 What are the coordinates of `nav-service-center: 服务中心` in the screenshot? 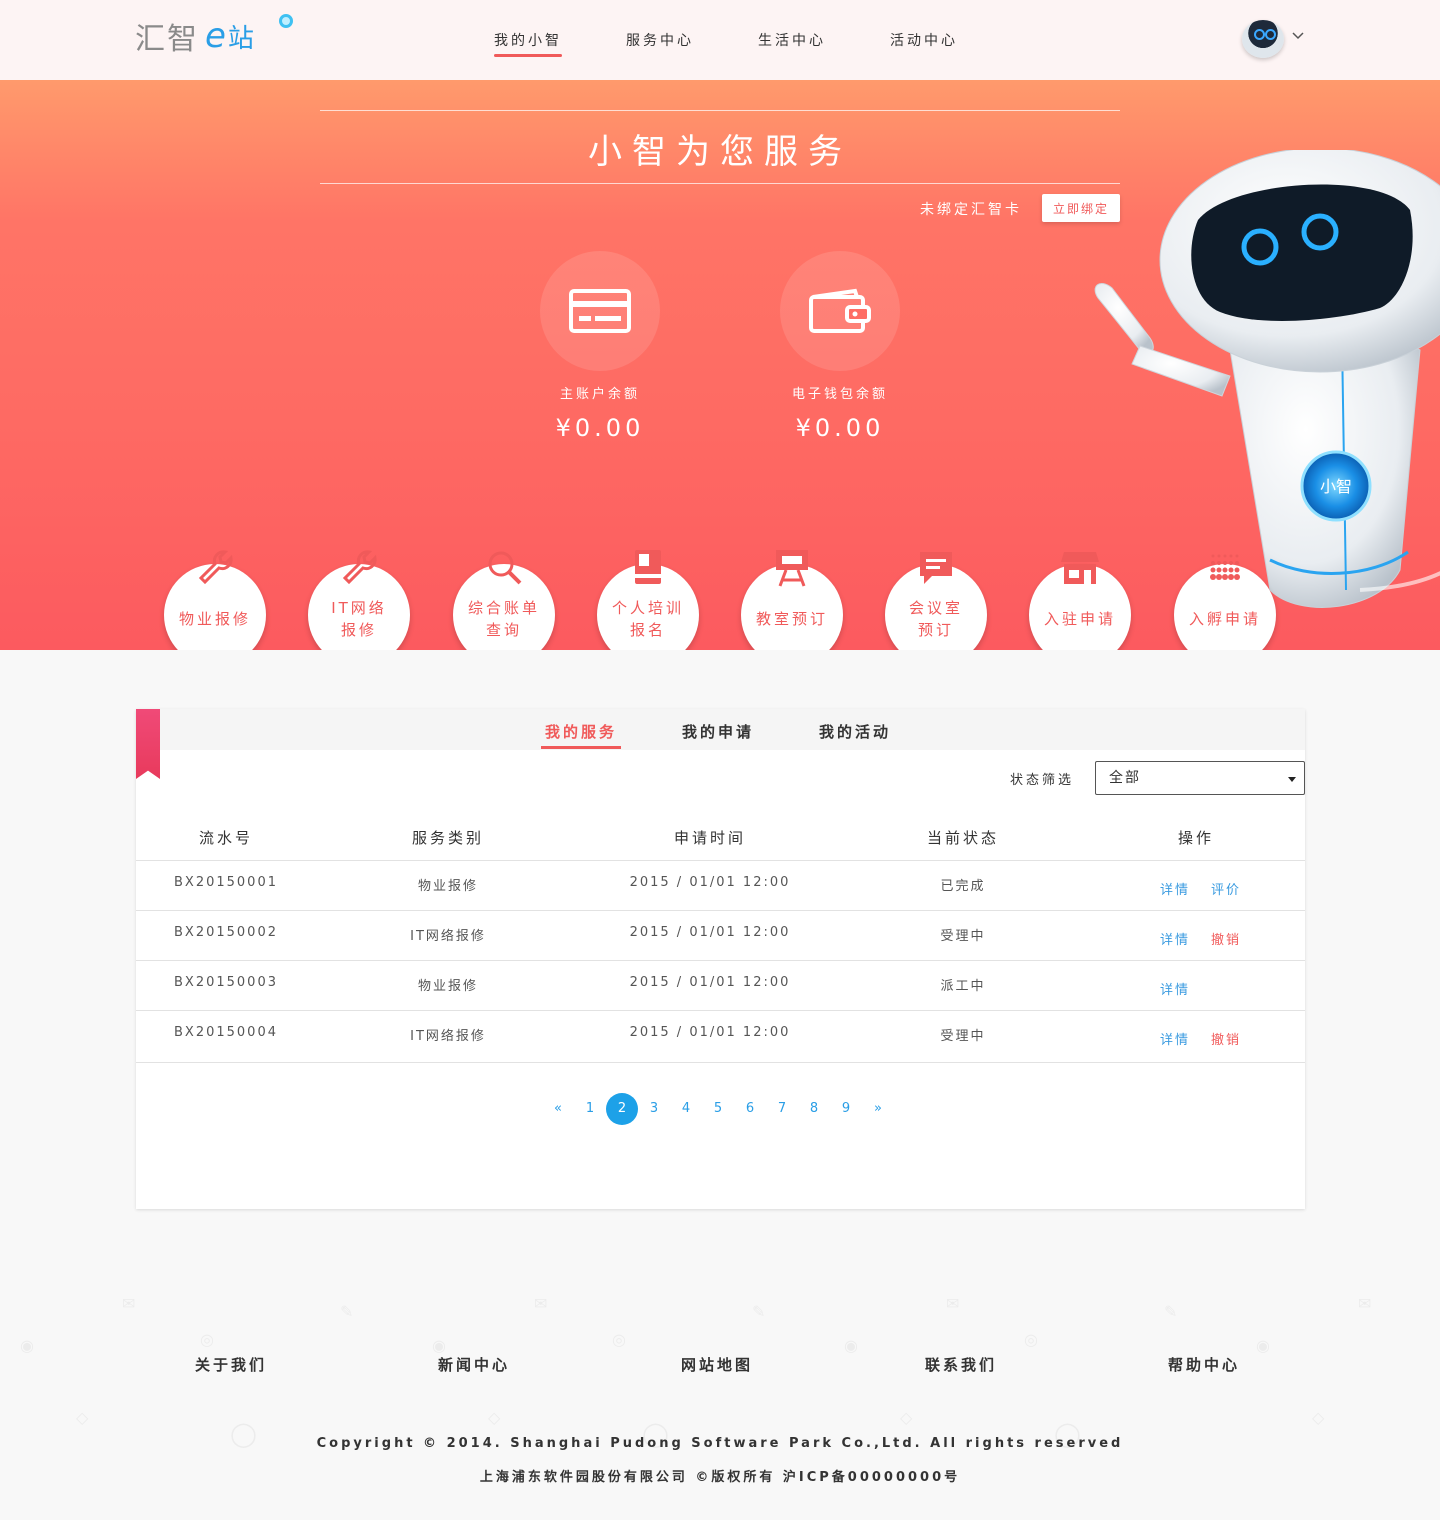 It's located at (660, 43).